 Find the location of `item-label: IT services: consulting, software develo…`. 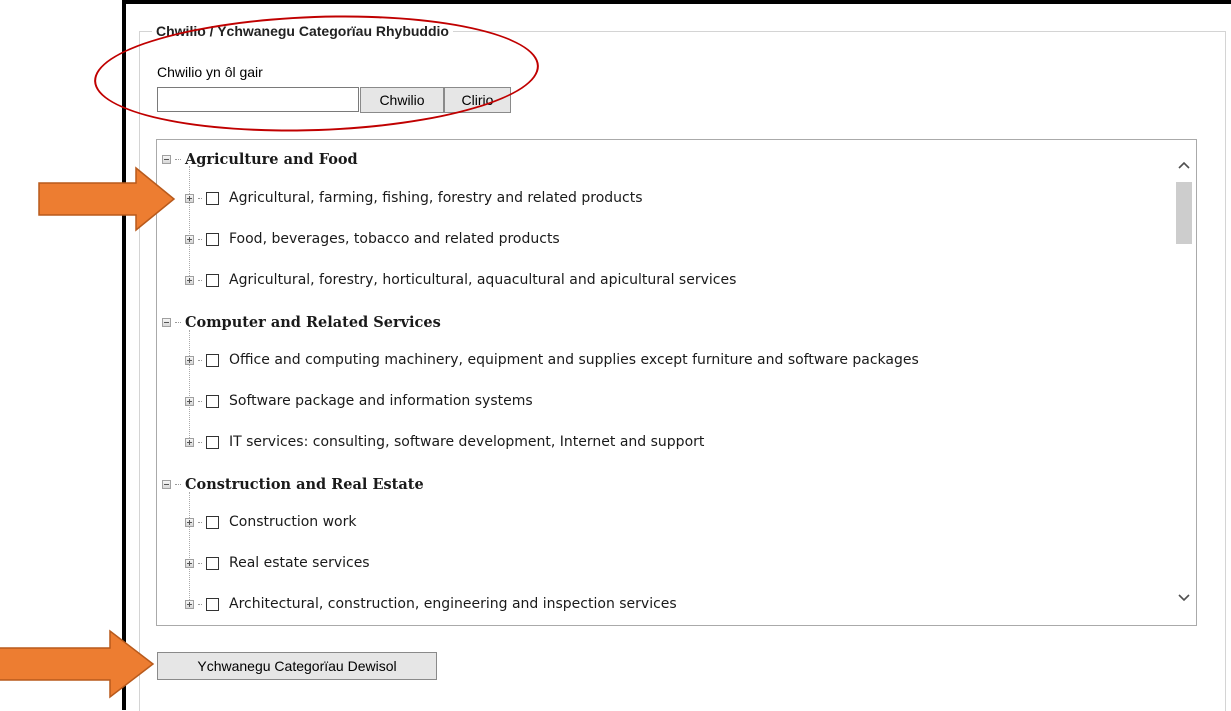

item-label: IT services: consulting, software develo… is located at coordinates (467, 442).